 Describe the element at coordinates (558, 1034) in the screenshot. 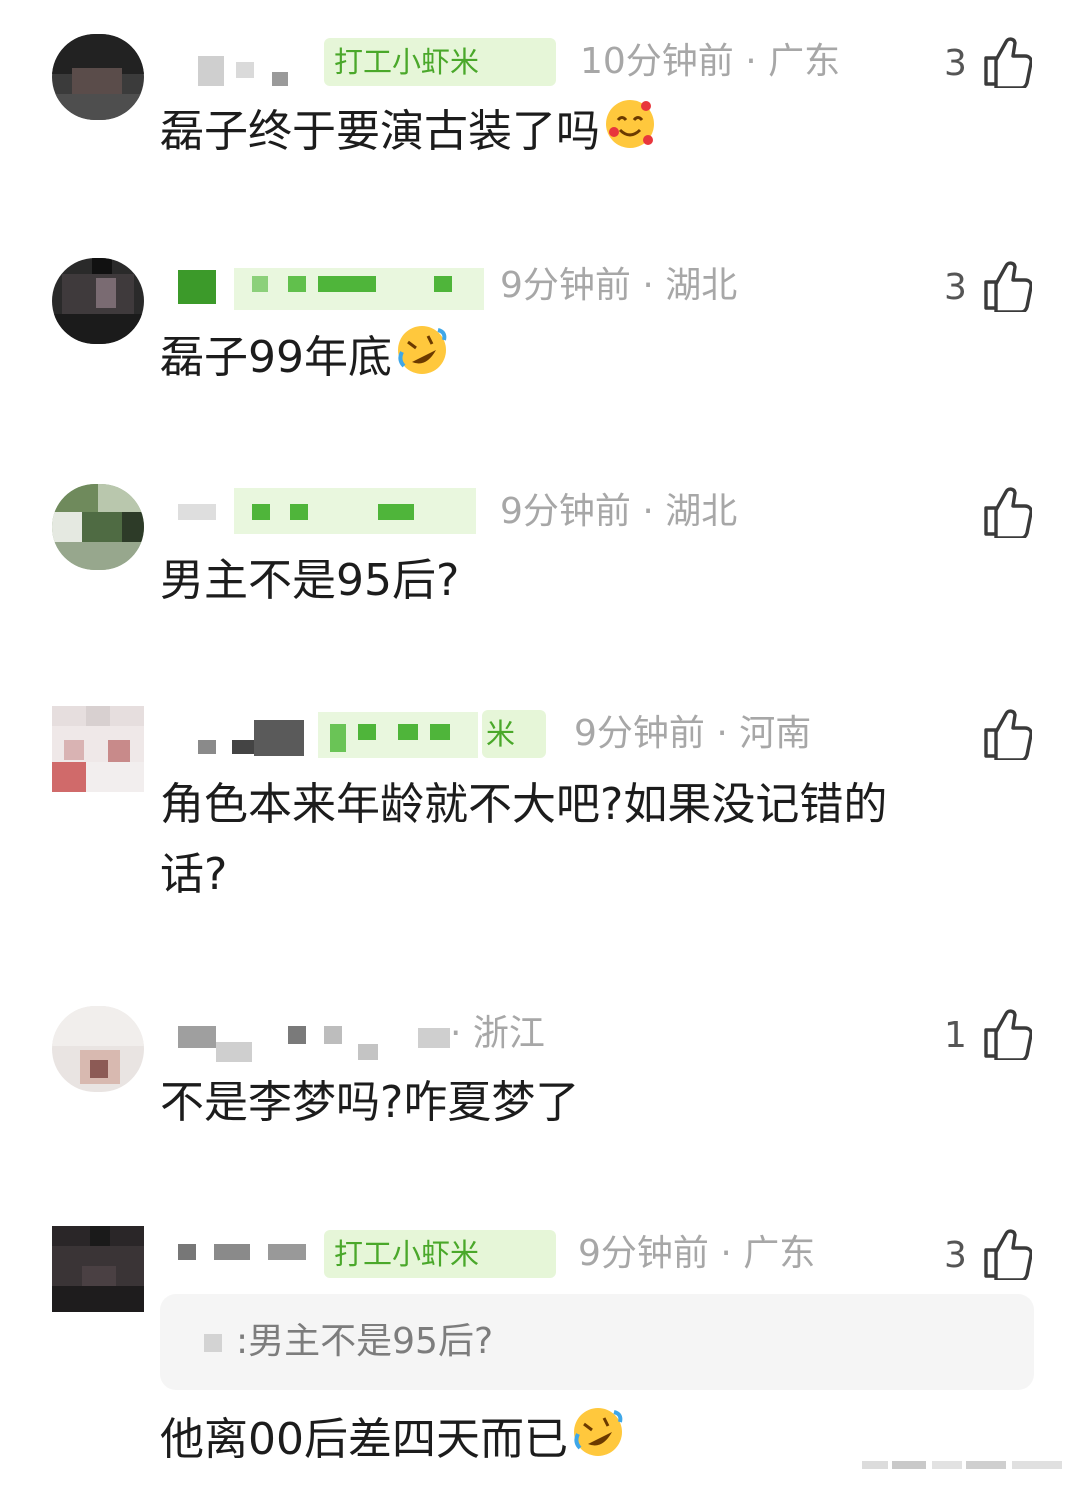

I see `comment-meta: · 浙江` at that location.